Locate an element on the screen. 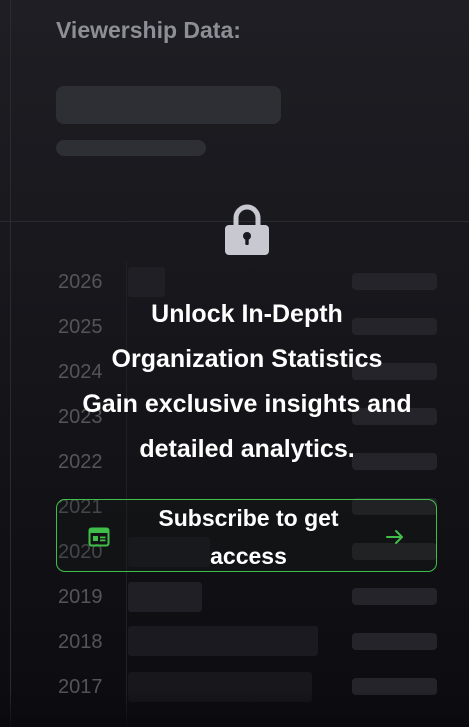 This screenshot has height=727, width=469. skeleton-placeholder-small is located at coordinates (131, 148).